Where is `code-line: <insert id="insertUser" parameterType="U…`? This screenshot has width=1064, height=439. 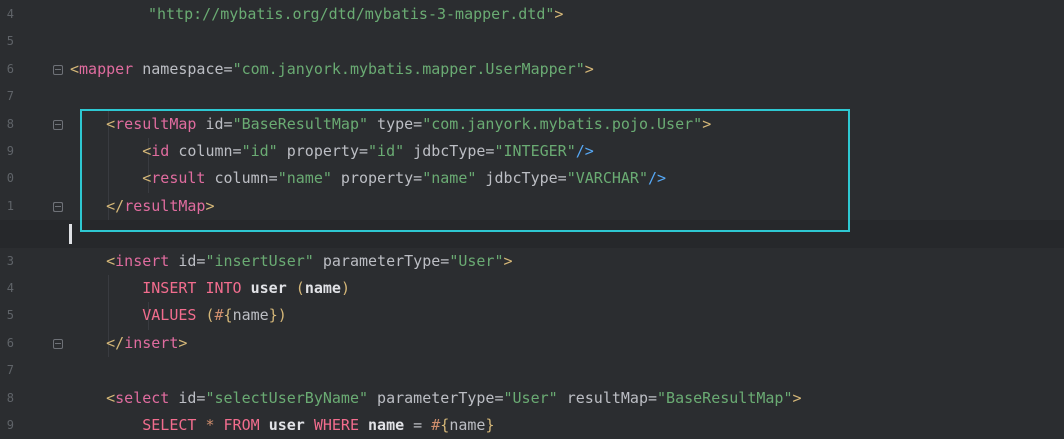
code-line: <insert id="insertUser" parameterType="U… is located at coordinates (291, 261).